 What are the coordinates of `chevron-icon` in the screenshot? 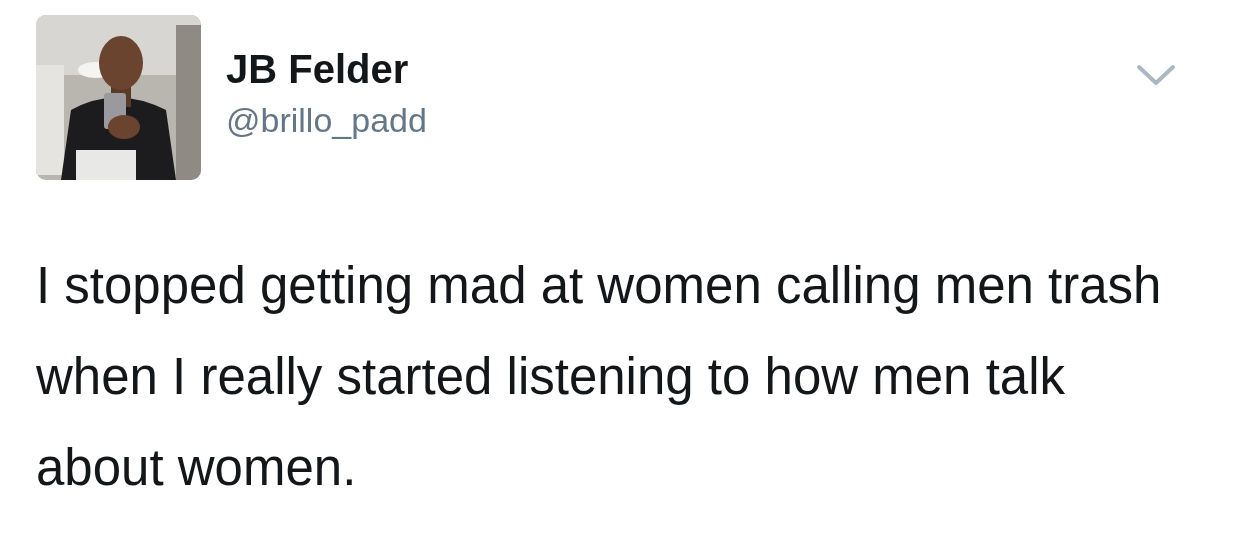 It's located at (1156, 75).